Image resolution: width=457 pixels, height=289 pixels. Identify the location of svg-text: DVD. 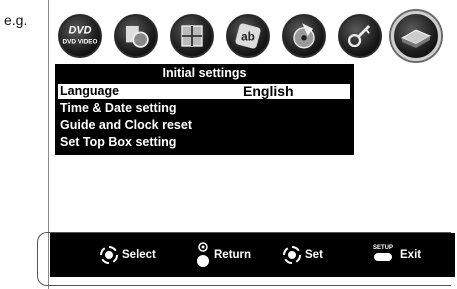
(80, 30).